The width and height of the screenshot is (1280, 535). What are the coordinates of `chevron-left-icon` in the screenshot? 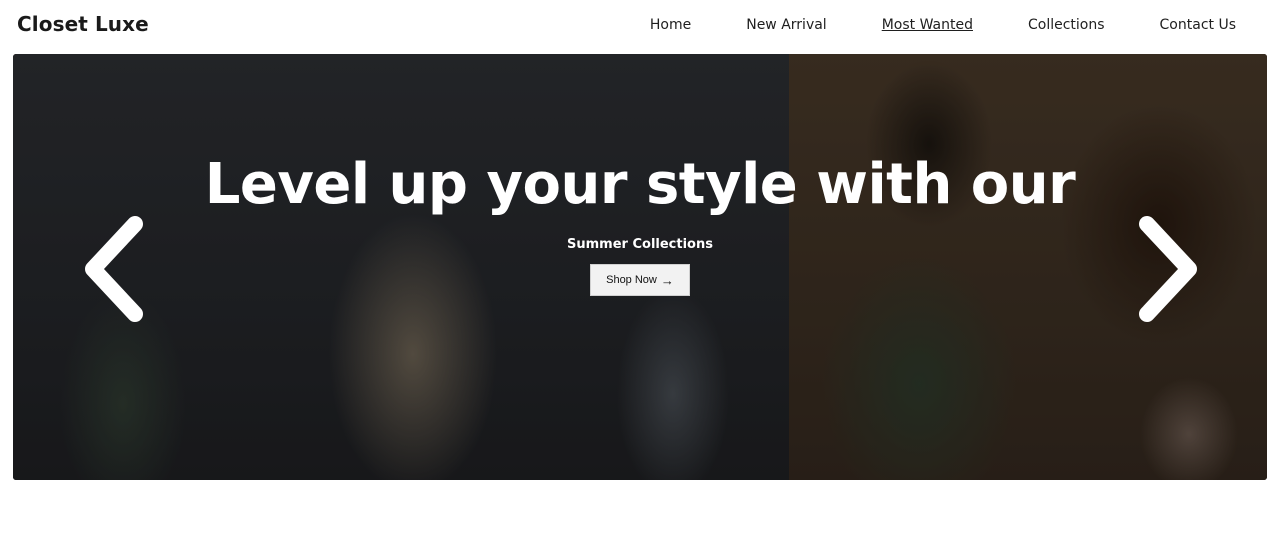 It's located at (114, 269).